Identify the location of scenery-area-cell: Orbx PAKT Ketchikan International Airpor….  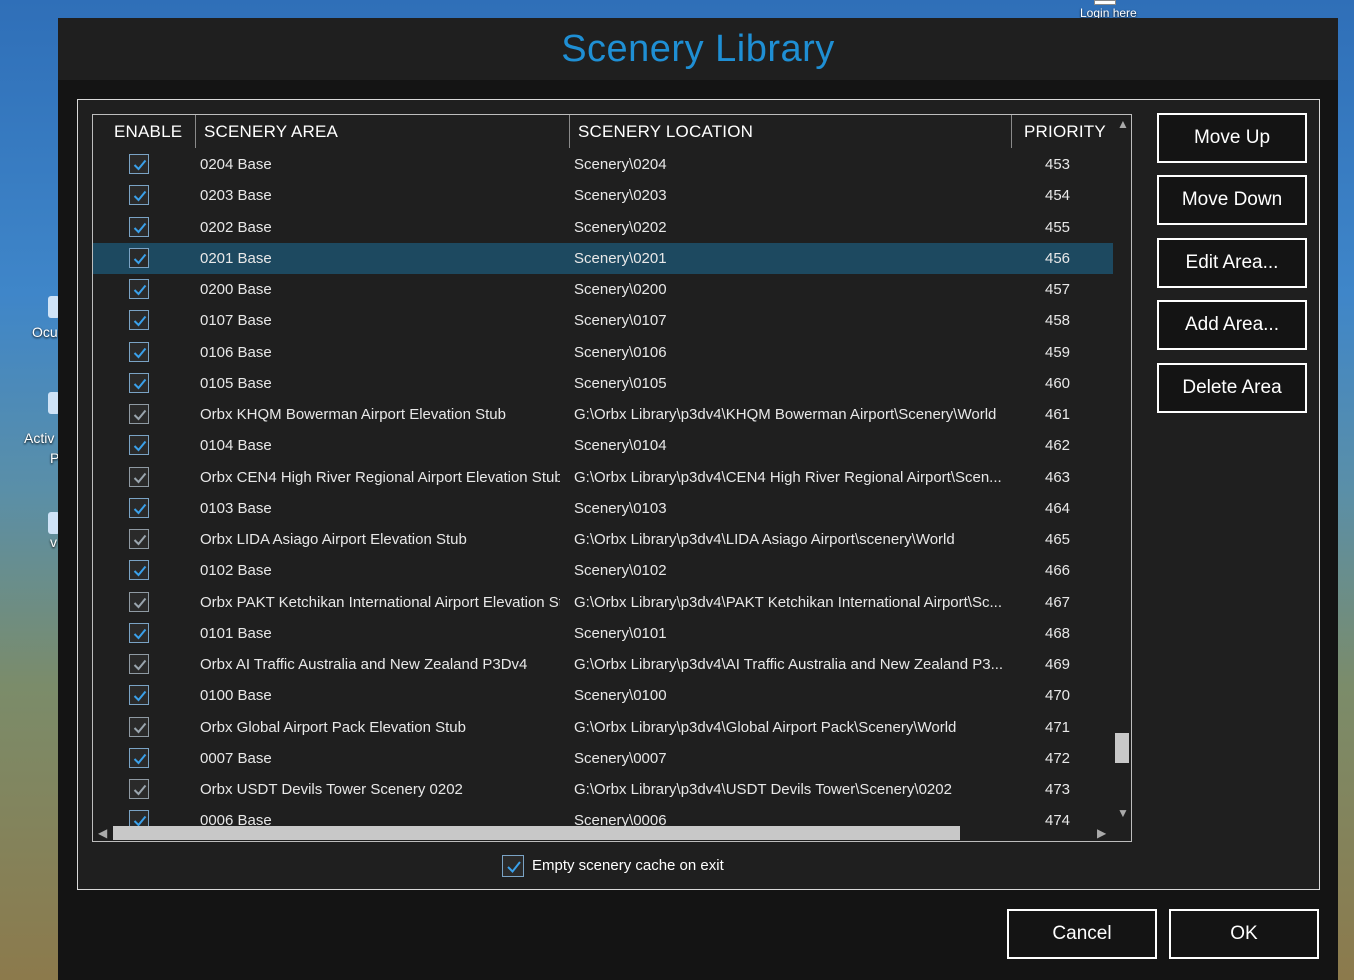
(380, 602).